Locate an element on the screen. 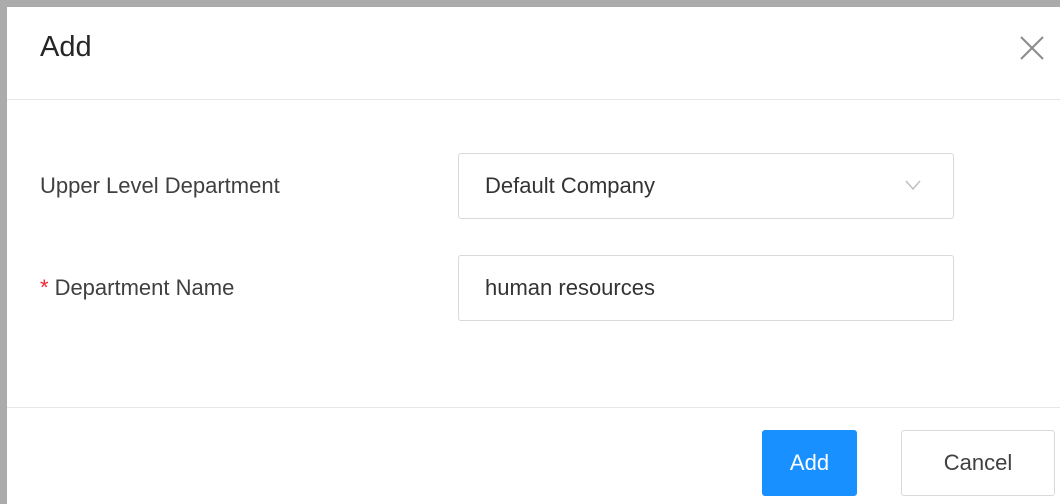  upper-level-department-label: Upper Level Department is located at coordinates (160, 185).